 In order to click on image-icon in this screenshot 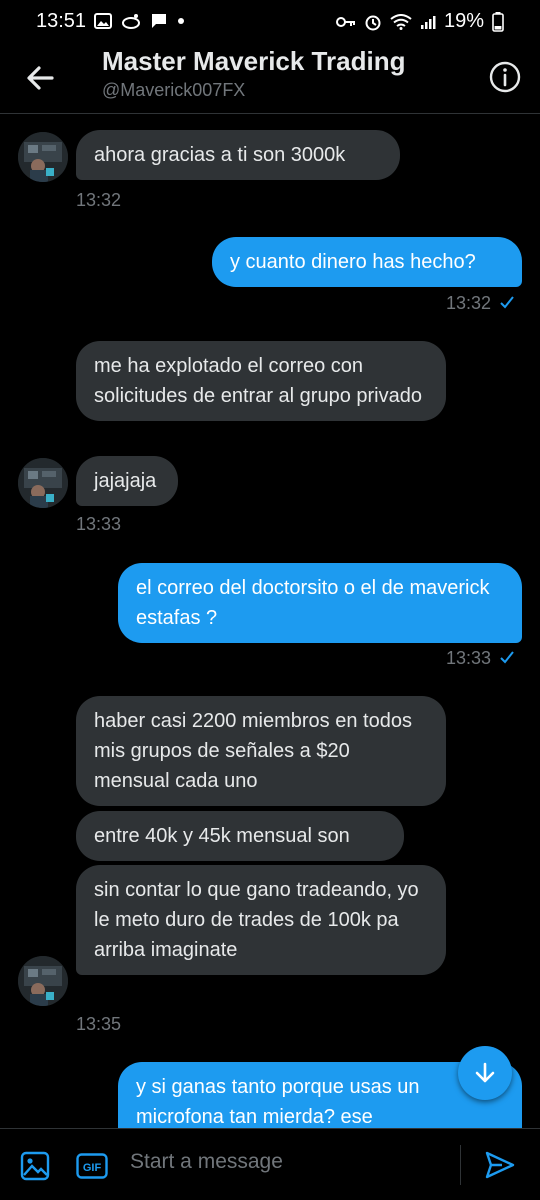, I will do `click(35, 1166)`.